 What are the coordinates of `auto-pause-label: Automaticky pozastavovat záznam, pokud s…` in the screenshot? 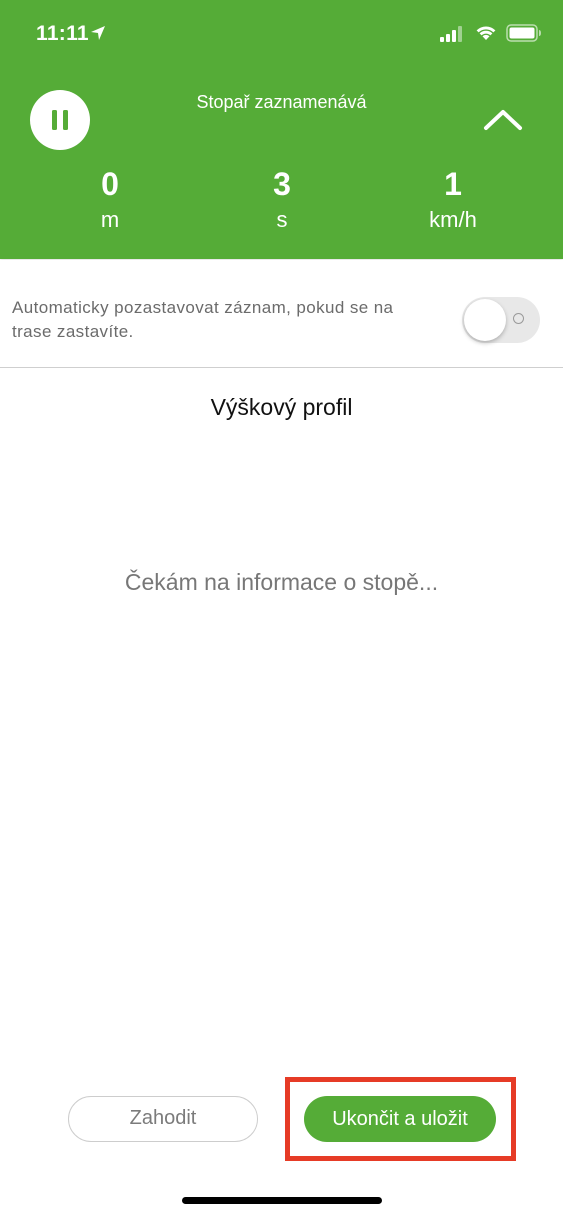 It's located at (203, 319).